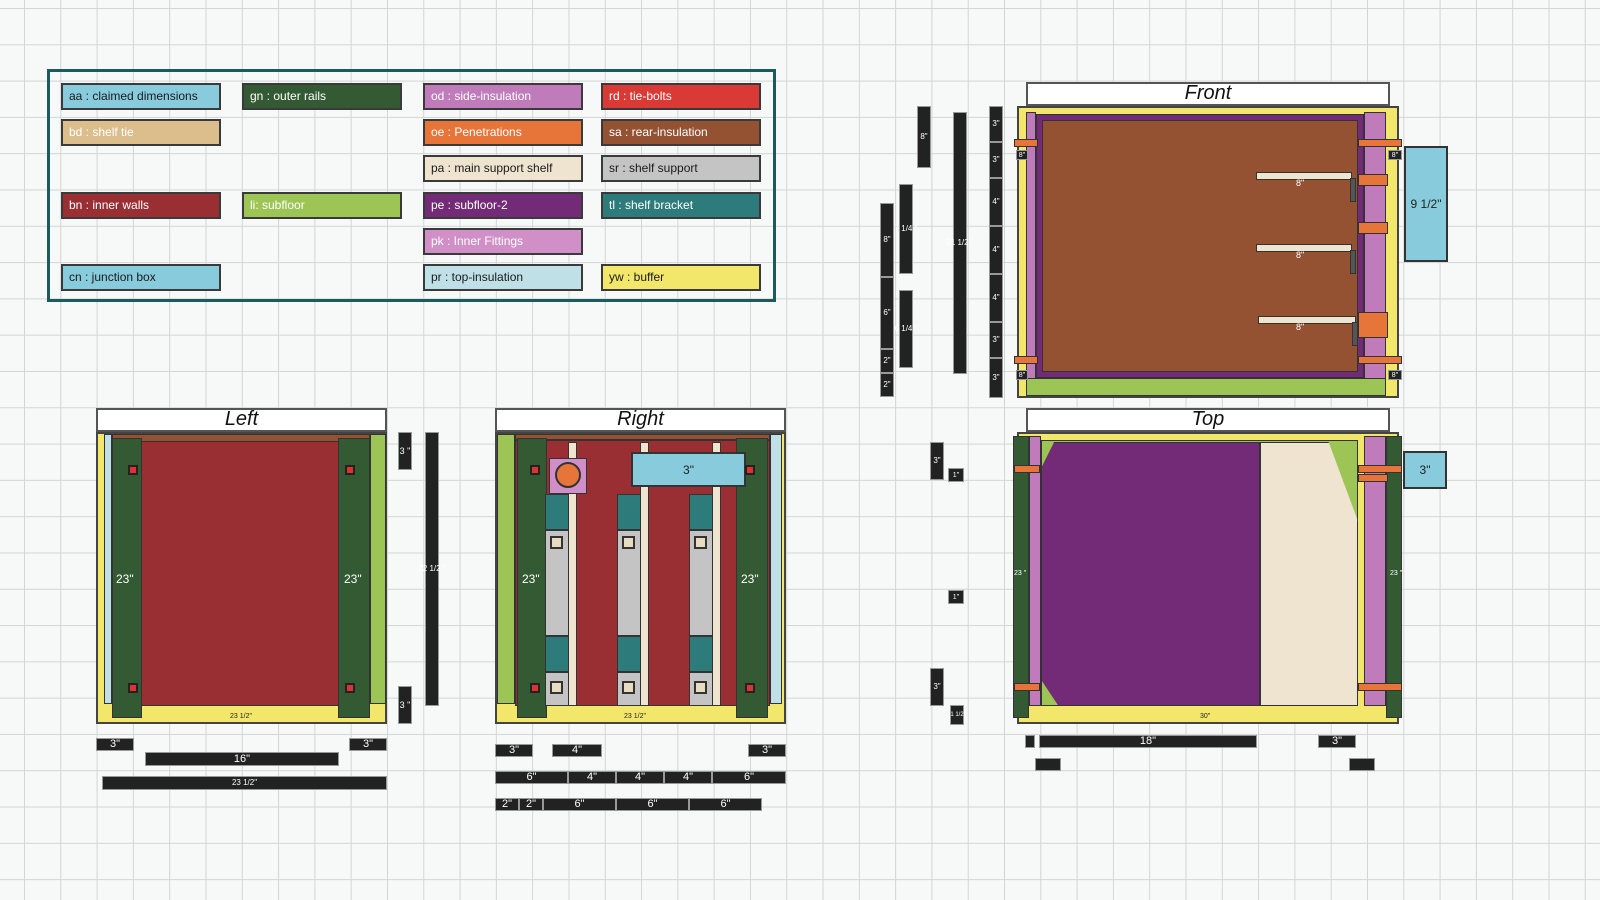 The height and width of the screenshot is (900, 1600). I want to click on front-dim-v3d: 2", so click(887, 385).